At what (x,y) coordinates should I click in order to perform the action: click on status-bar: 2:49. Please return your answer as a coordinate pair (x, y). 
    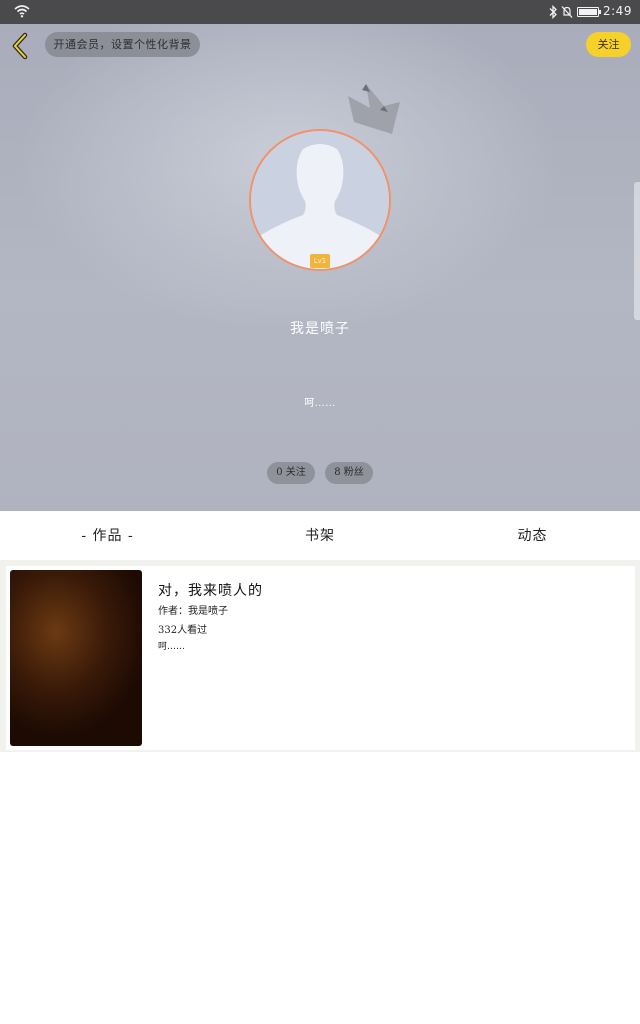
    Looking at the image, I should click on (320, 12).